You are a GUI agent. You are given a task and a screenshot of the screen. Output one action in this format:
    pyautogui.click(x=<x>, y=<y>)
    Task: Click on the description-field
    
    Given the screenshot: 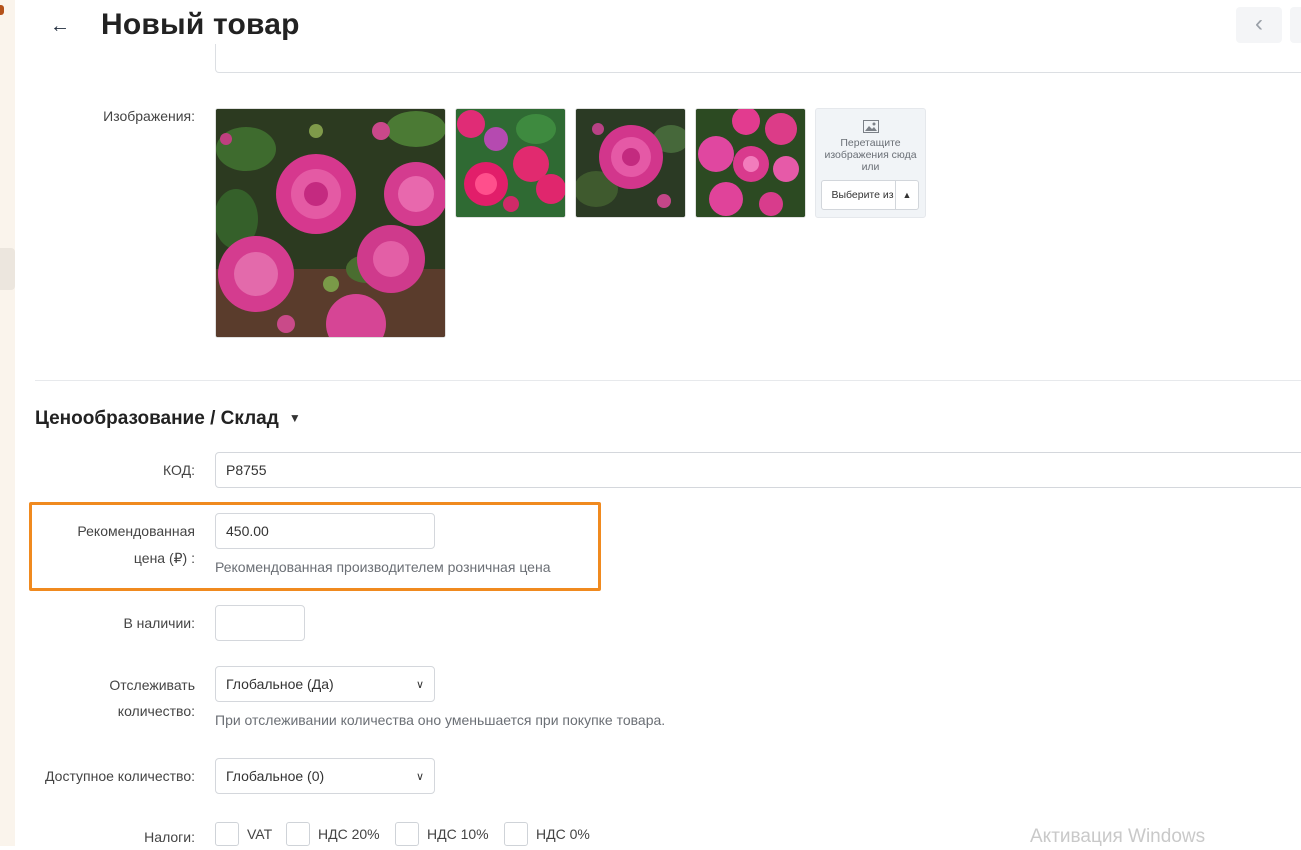 What is the action you would take?
    pyautogui.click(x=758, y=58)
    